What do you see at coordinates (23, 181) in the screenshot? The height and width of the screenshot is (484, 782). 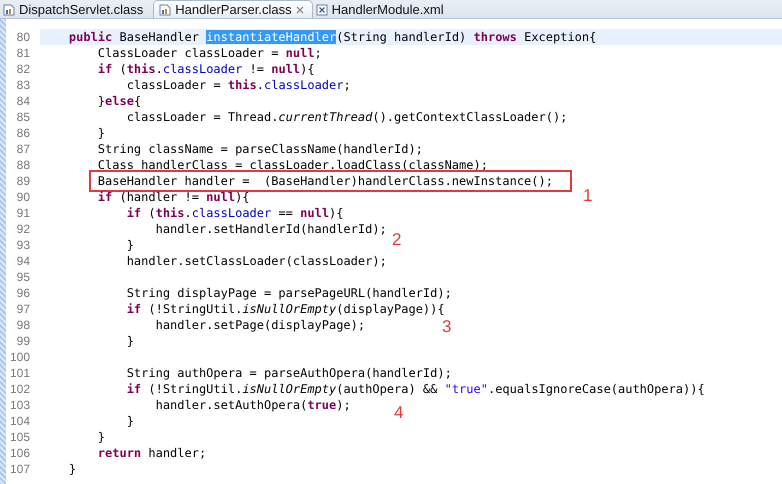 I see `line-number: 89` at bounding box center [23, 181].